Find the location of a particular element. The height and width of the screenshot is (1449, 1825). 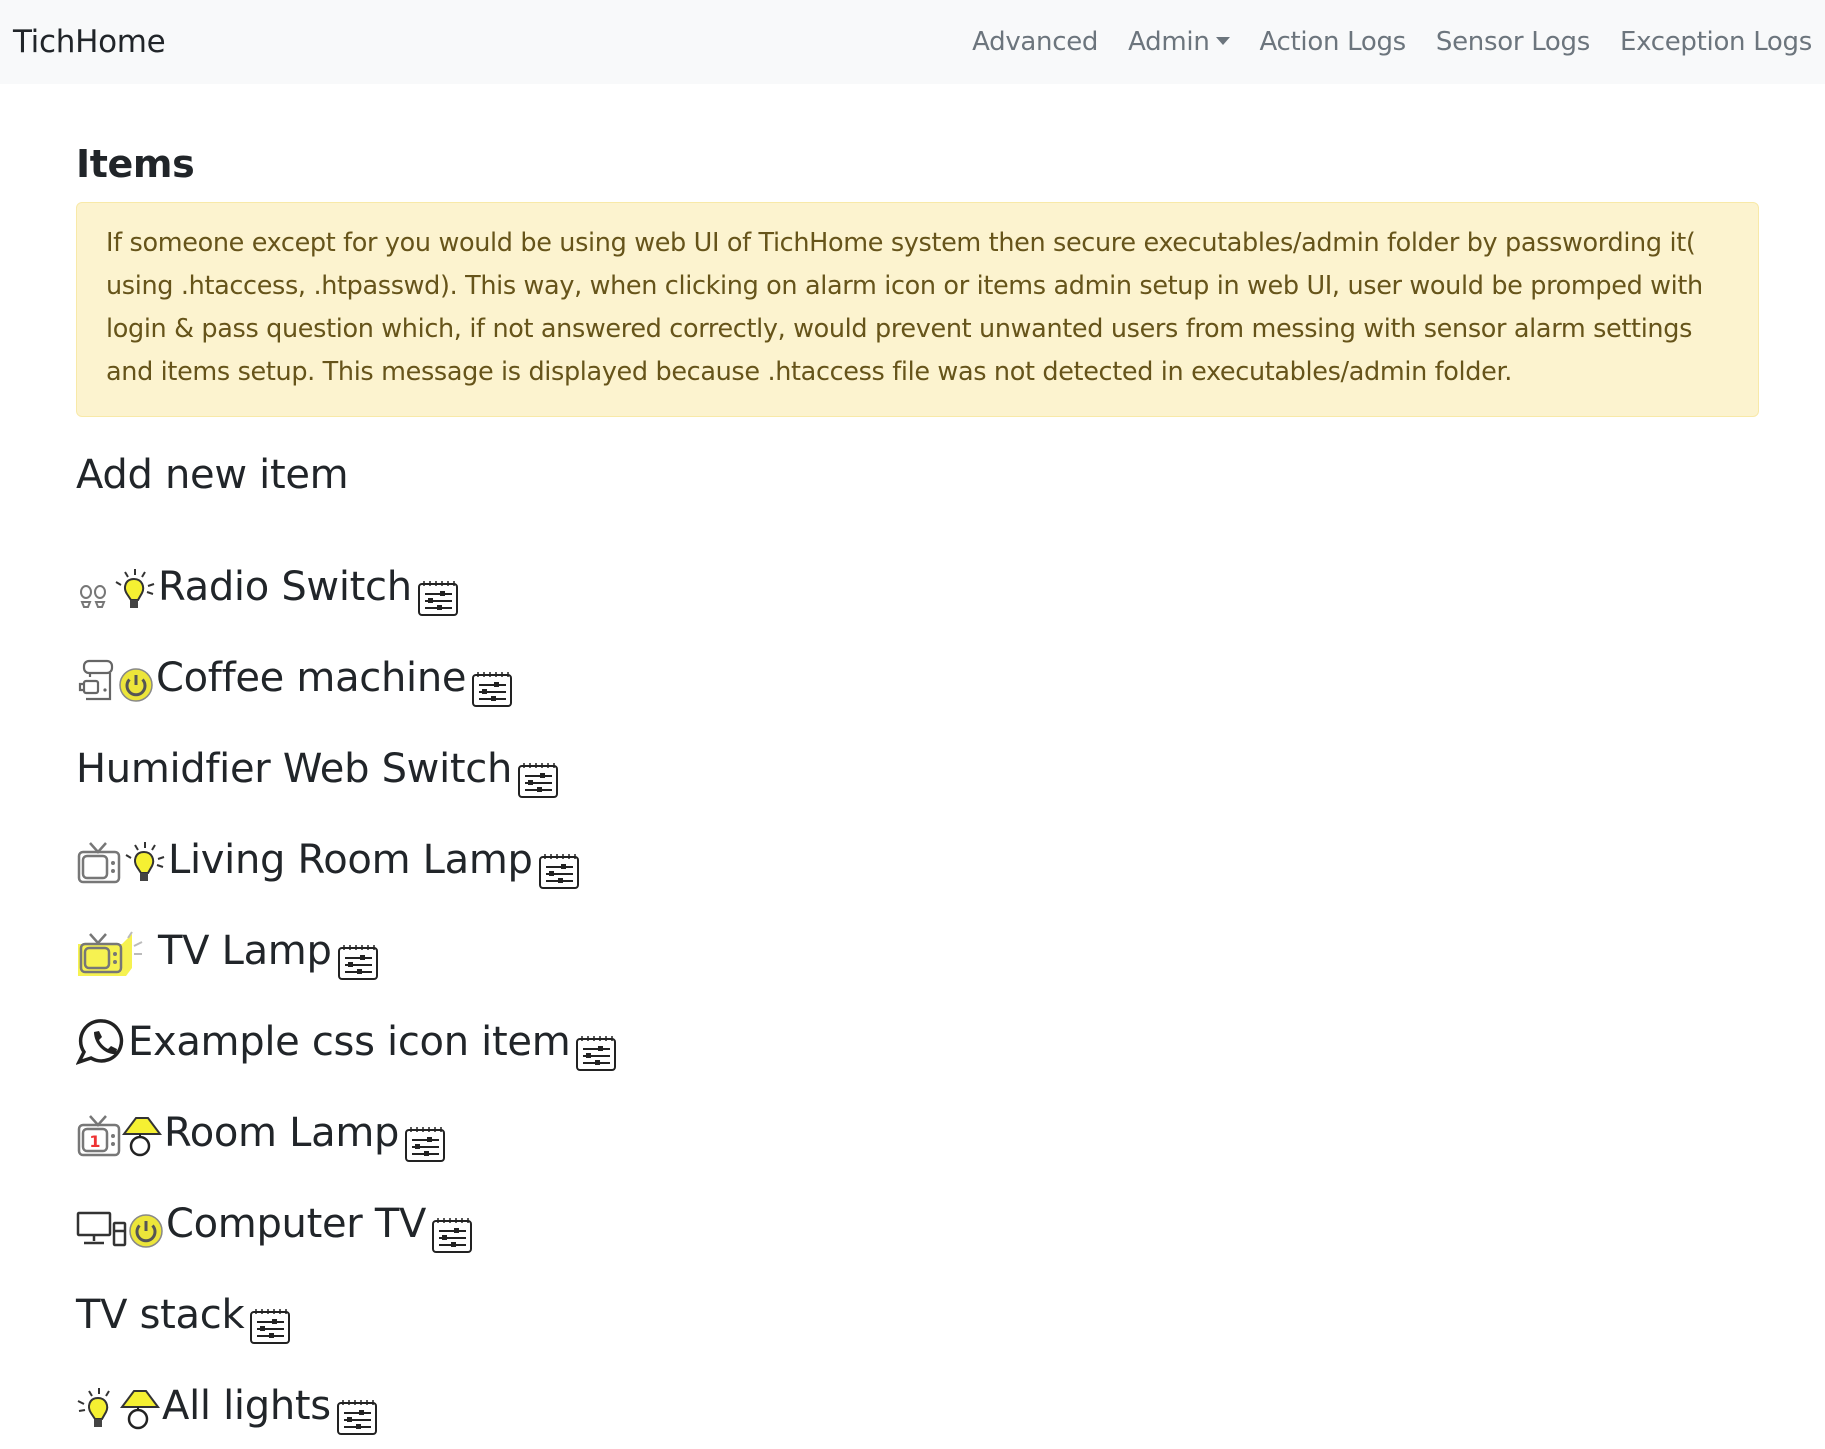

item-icons: 1 is located at coordinates (119, 1135).